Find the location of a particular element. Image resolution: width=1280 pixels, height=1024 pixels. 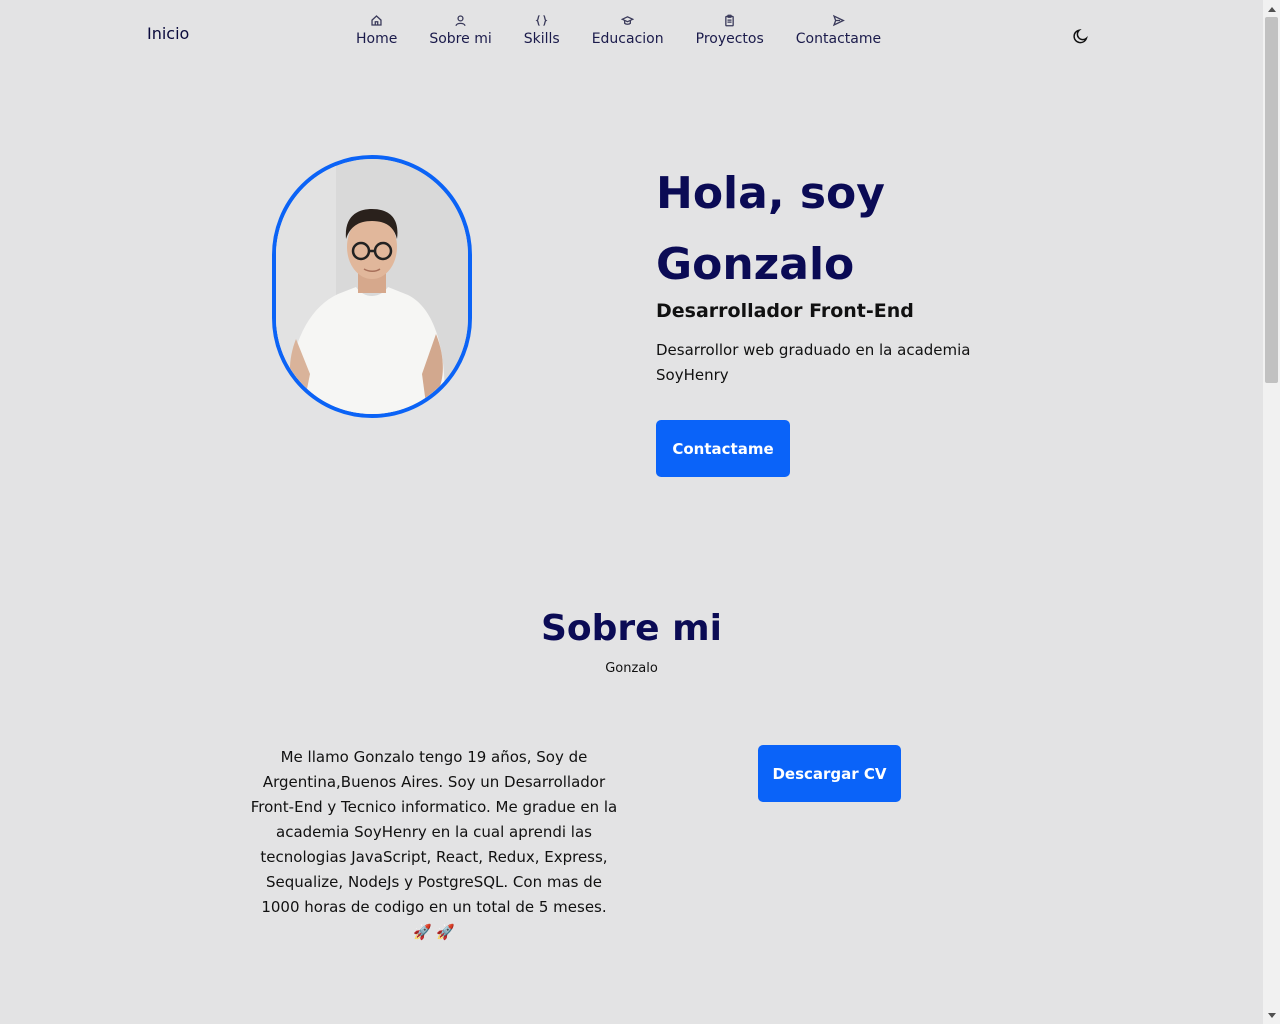

about-subtitle: Gonzalo is located at coordinates (631, 668).